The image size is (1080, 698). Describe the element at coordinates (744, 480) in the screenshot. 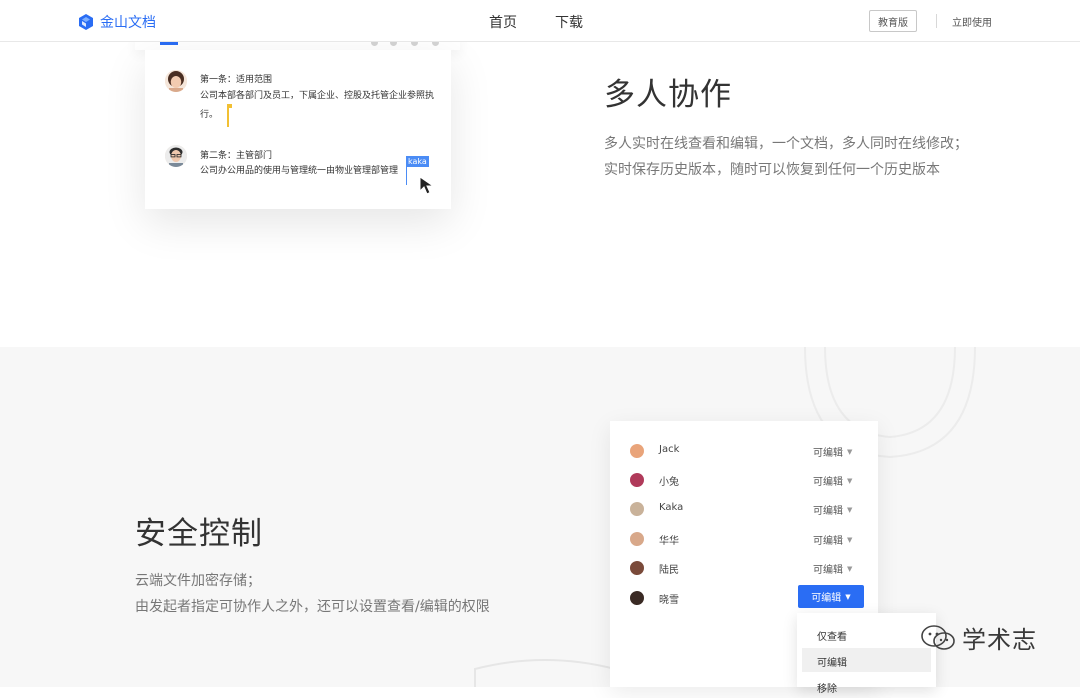

I see `member-row: 小兔 可编辑 ▼` at that location.